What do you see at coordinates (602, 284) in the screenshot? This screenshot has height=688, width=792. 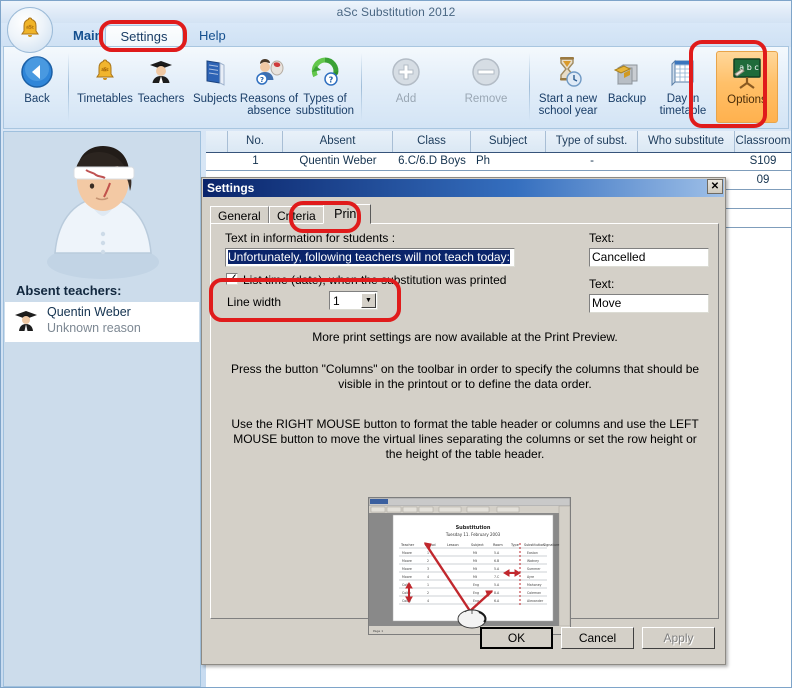 I see `right-field-2-label: Text:` at bounding box center [602, 284].